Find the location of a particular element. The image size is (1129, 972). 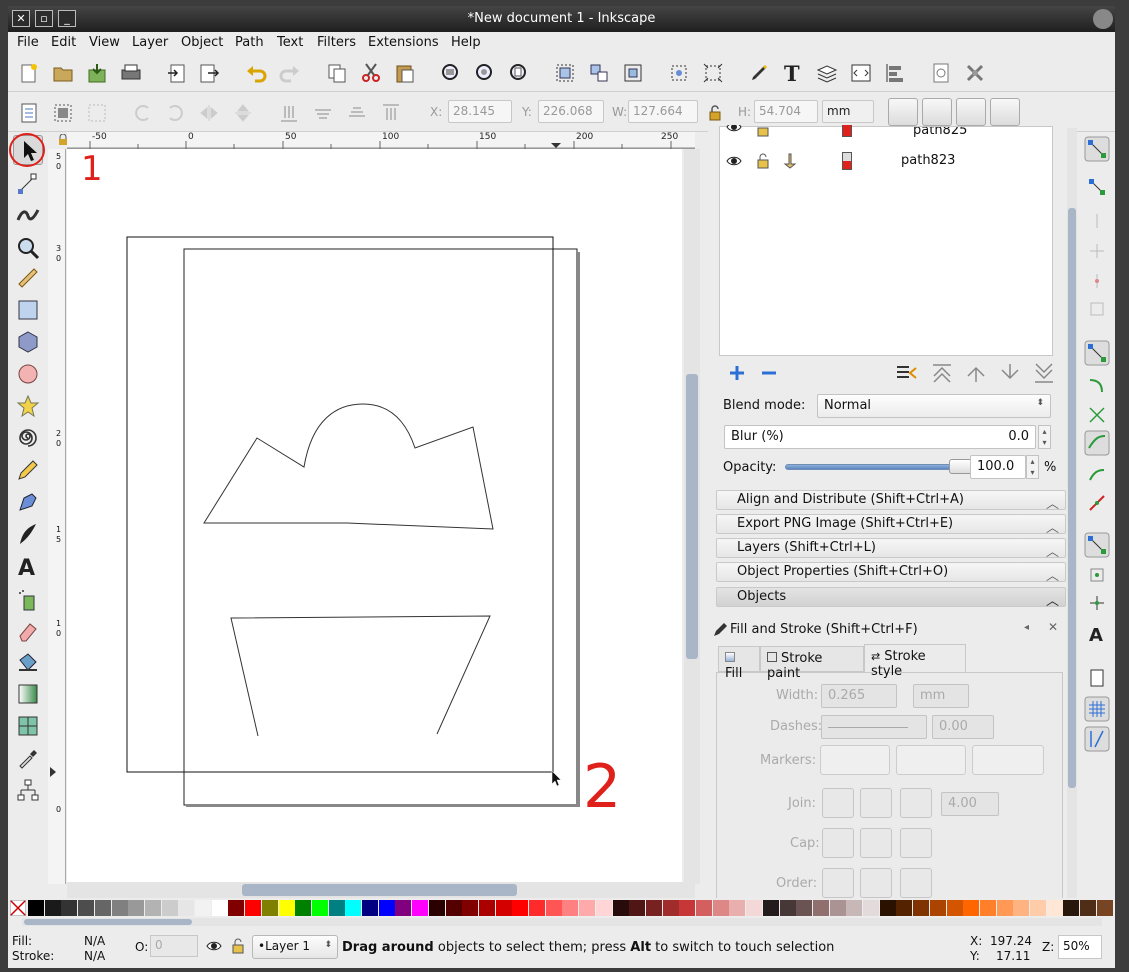

palette-scroll-thumb is located at coordinates (108, 922).